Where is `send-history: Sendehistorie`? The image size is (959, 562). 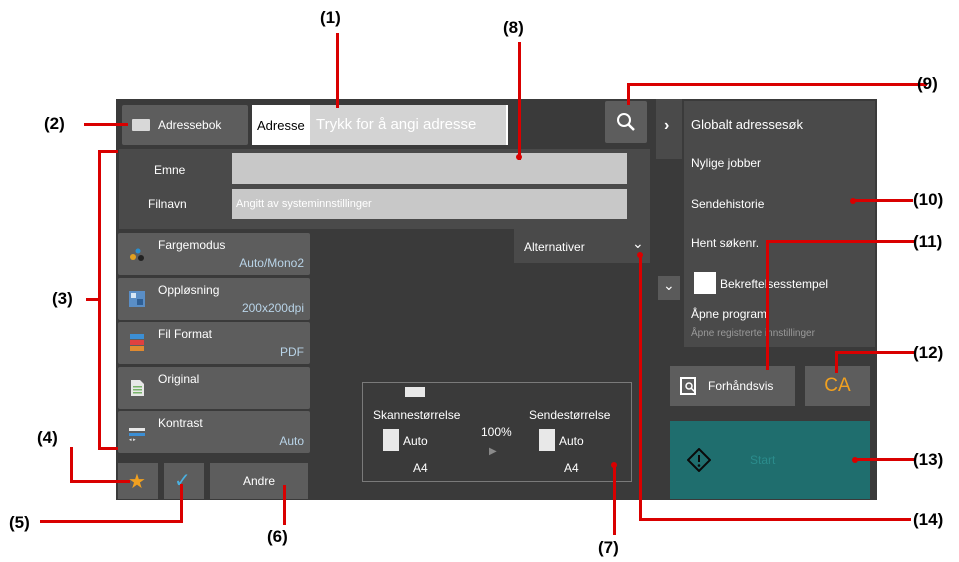
send-history: Sendehistorie is located at coordinates (780, 204).